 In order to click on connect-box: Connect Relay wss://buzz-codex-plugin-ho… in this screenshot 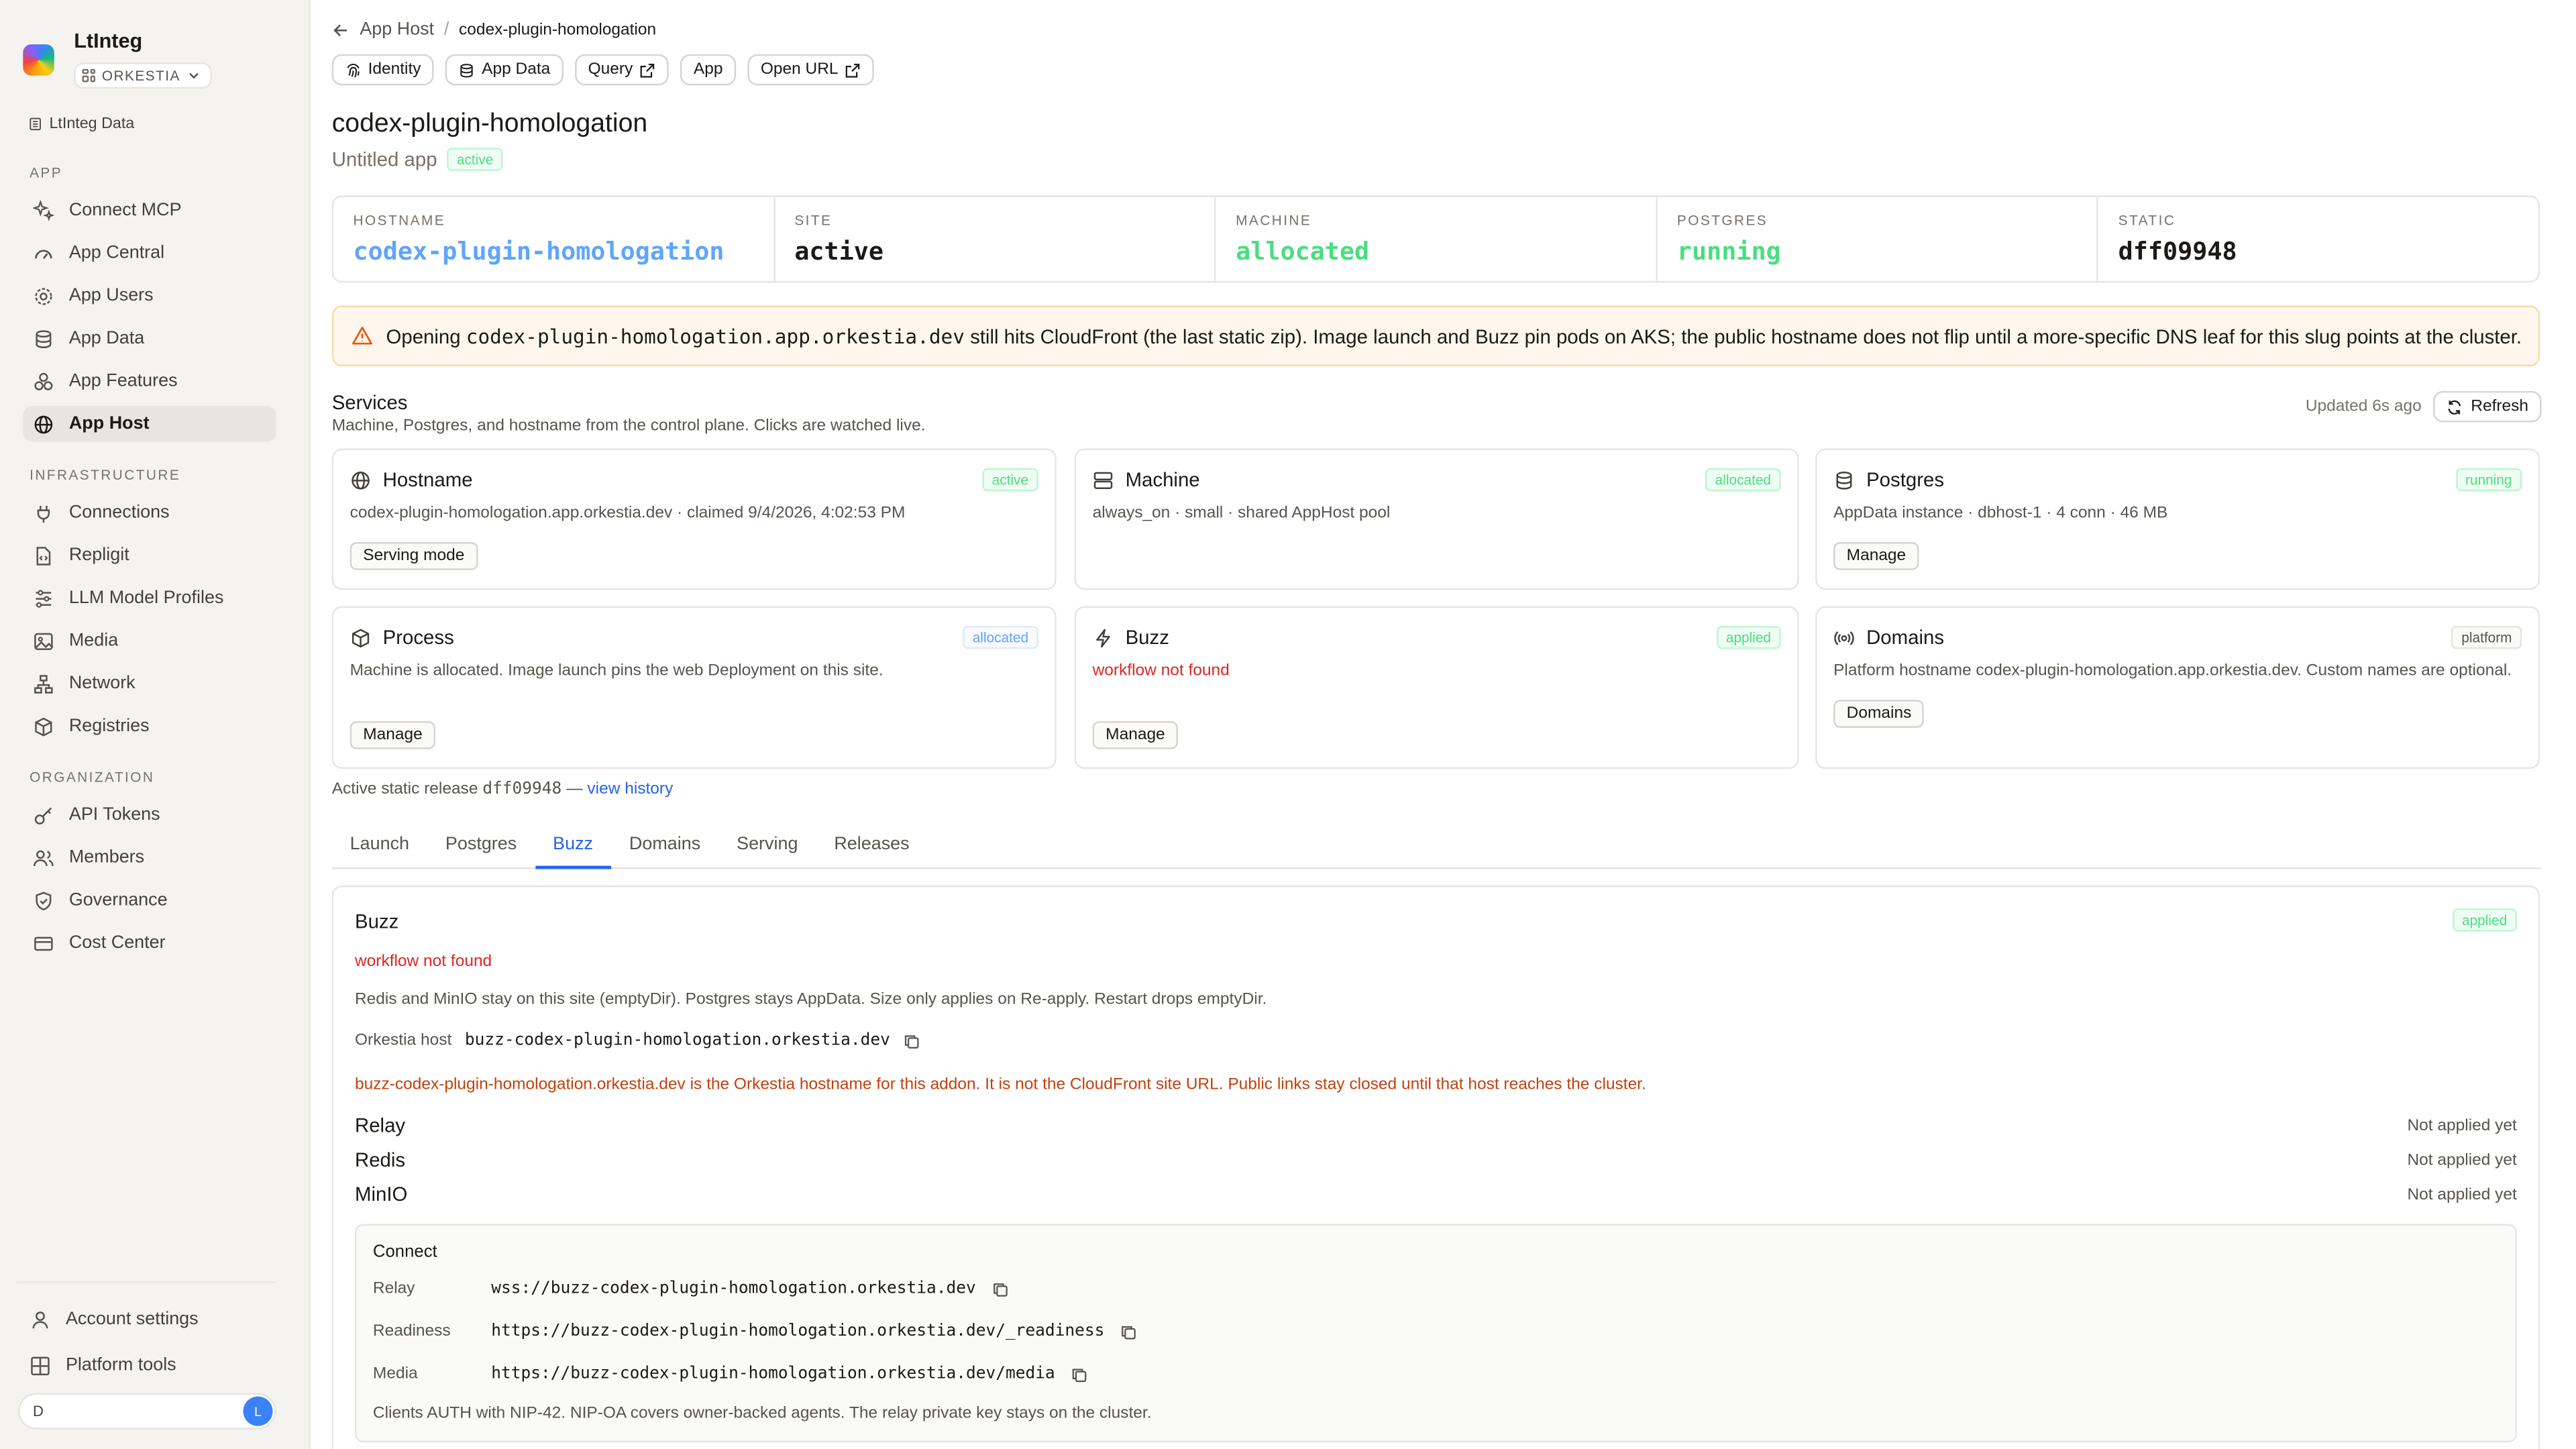, I will do `click(1435, 1333)`.